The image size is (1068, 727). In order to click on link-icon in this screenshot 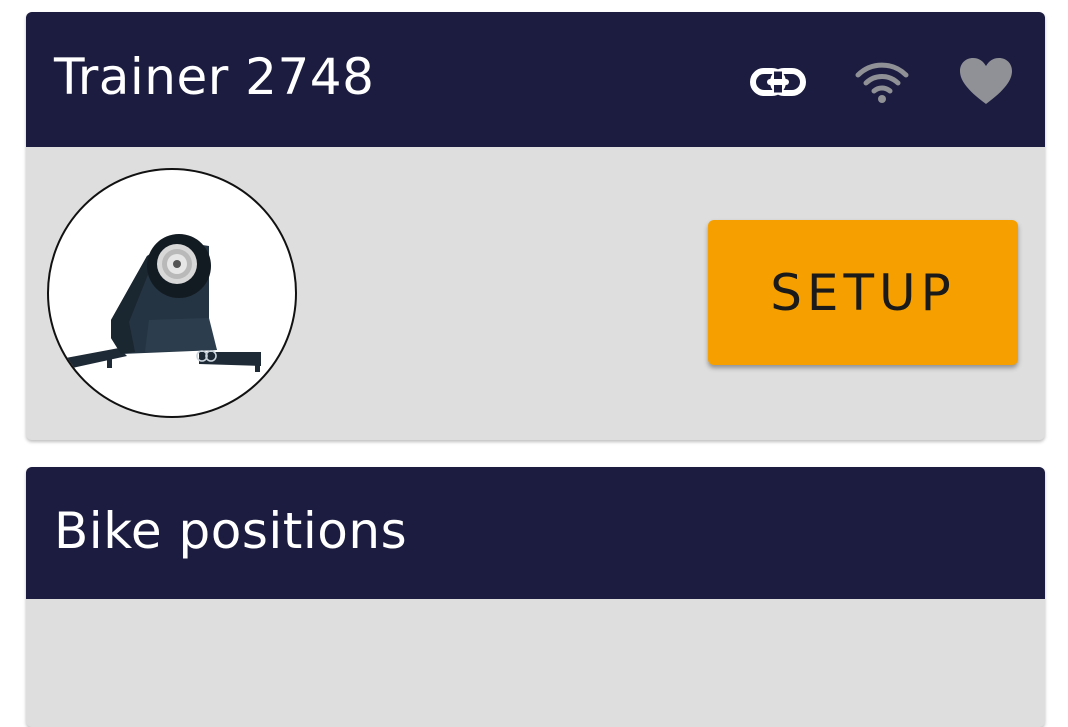, I will do `click(778, 82)`.